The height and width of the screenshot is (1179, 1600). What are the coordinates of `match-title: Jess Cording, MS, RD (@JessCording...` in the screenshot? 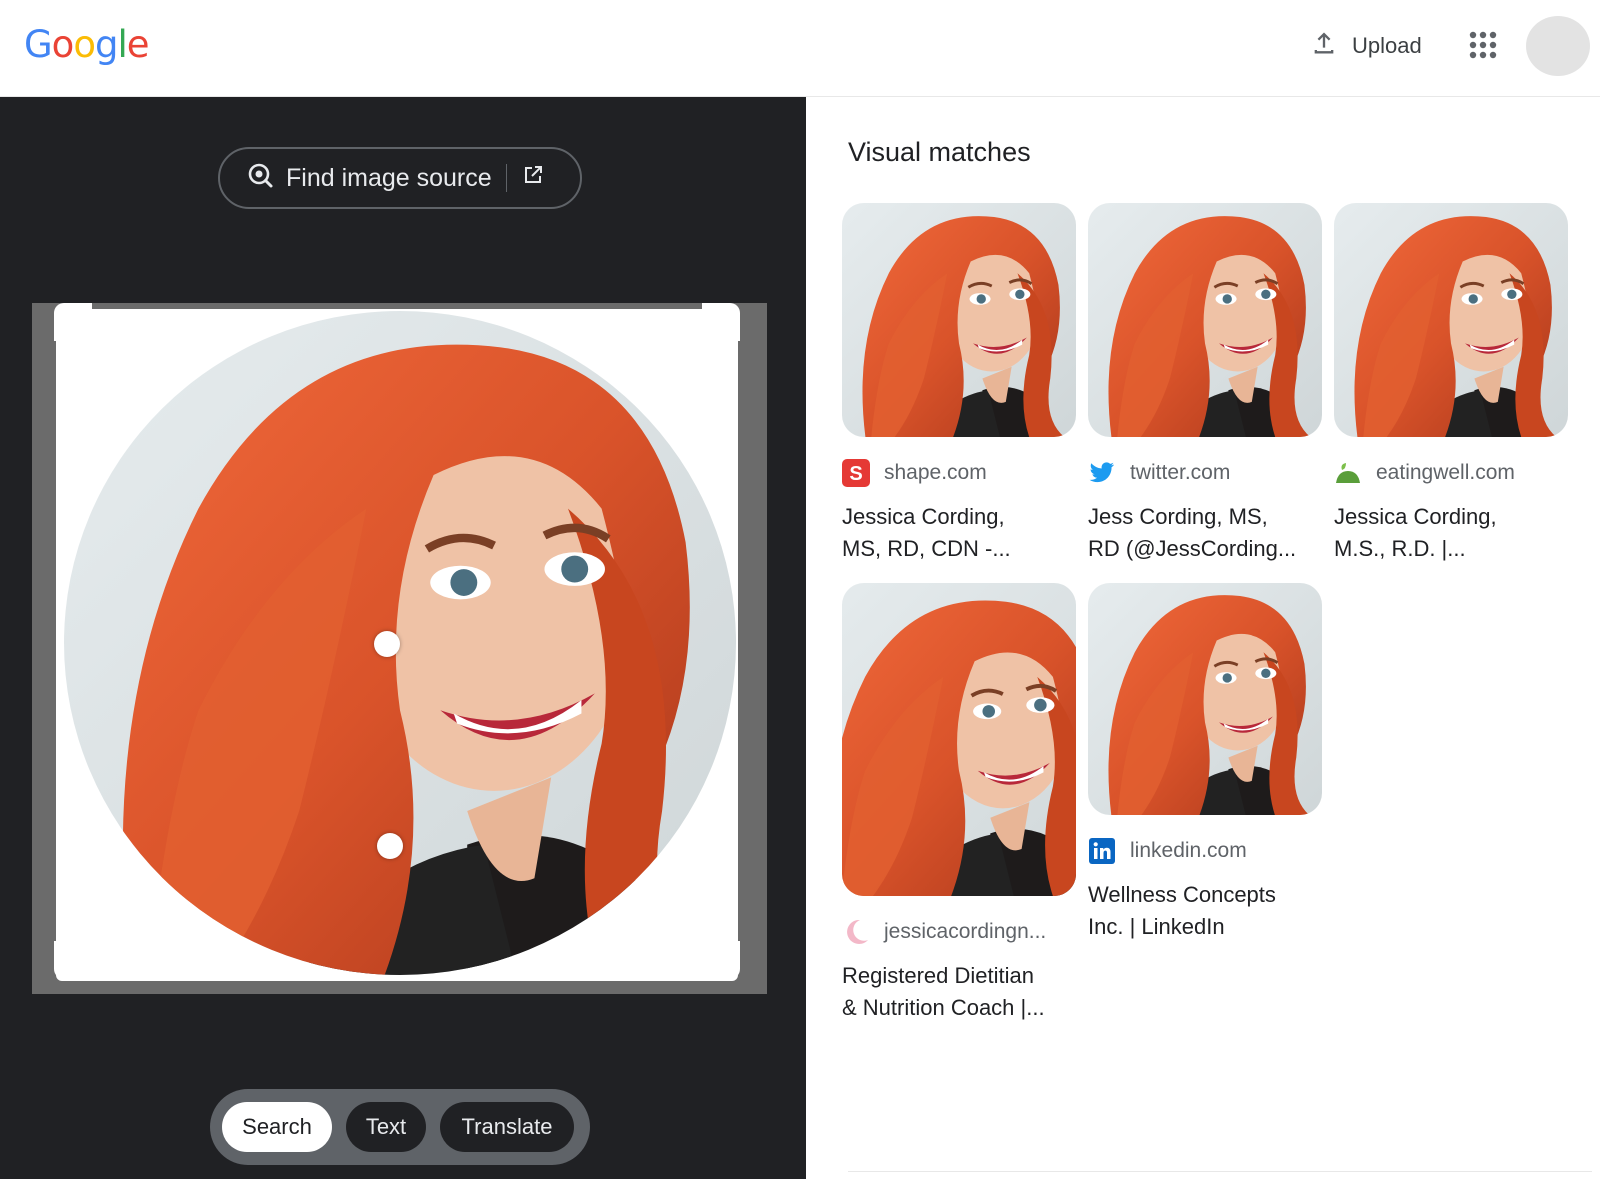 It's located at (1205, 533).